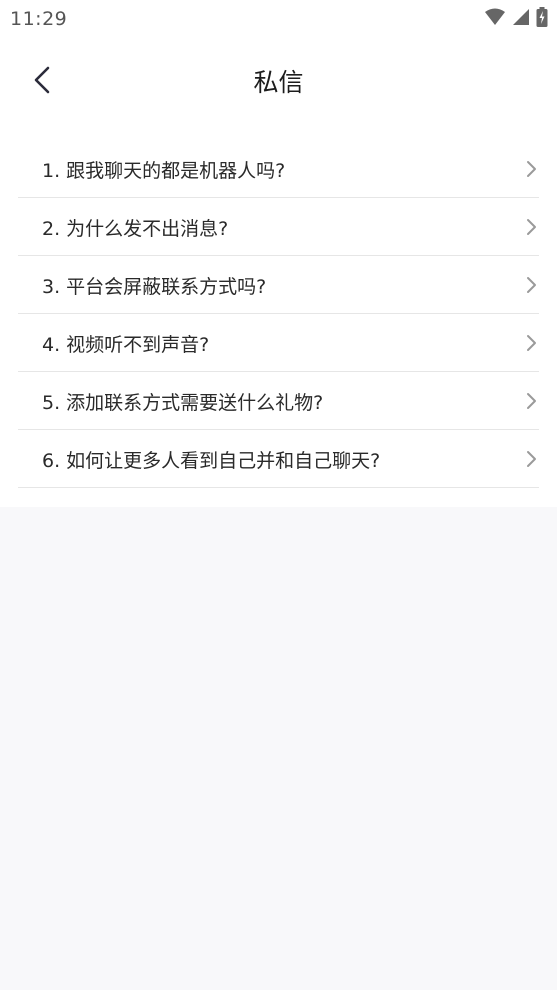 This screenshot has height=990, width=557. I want to click on faq-item-4: 4. 视频听不到声音?, so click(278, 343).